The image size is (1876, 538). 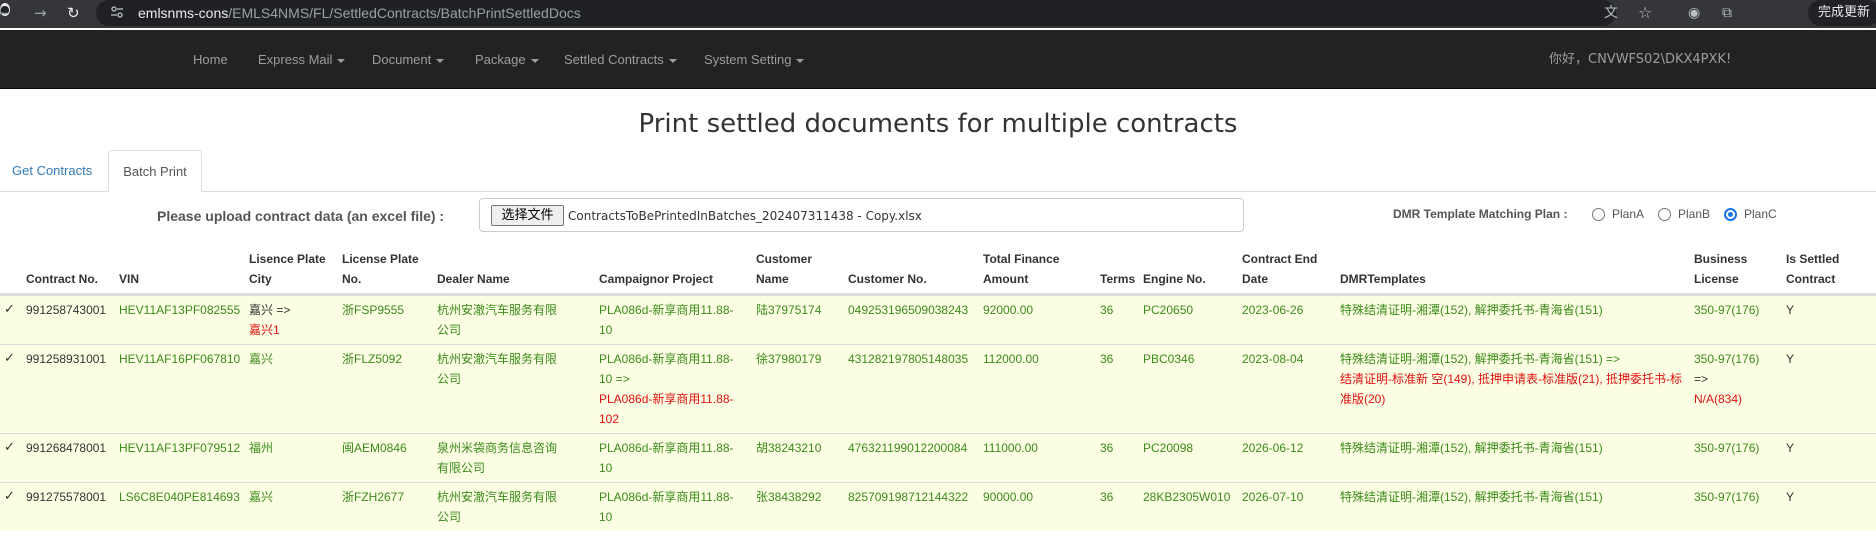 I want to click on extensions-icon: ⧉, so click(x=1727, y=13).